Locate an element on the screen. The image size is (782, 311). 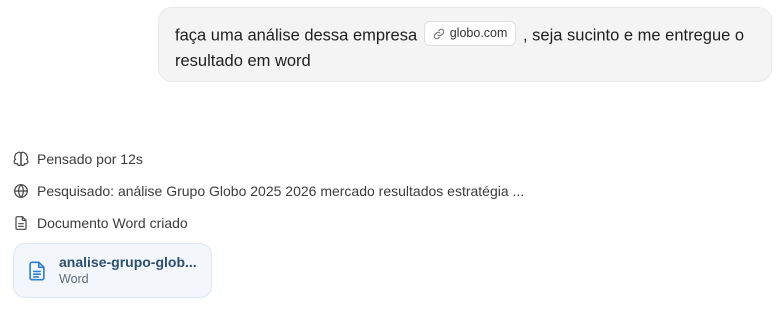
step-document: Documento Word criado is located at coordinates (268, 222).